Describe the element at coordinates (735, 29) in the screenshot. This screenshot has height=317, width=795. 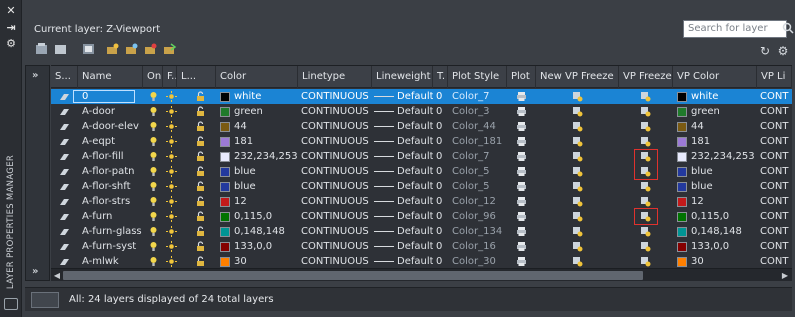
I see `search-input: Search for layer` at that location.